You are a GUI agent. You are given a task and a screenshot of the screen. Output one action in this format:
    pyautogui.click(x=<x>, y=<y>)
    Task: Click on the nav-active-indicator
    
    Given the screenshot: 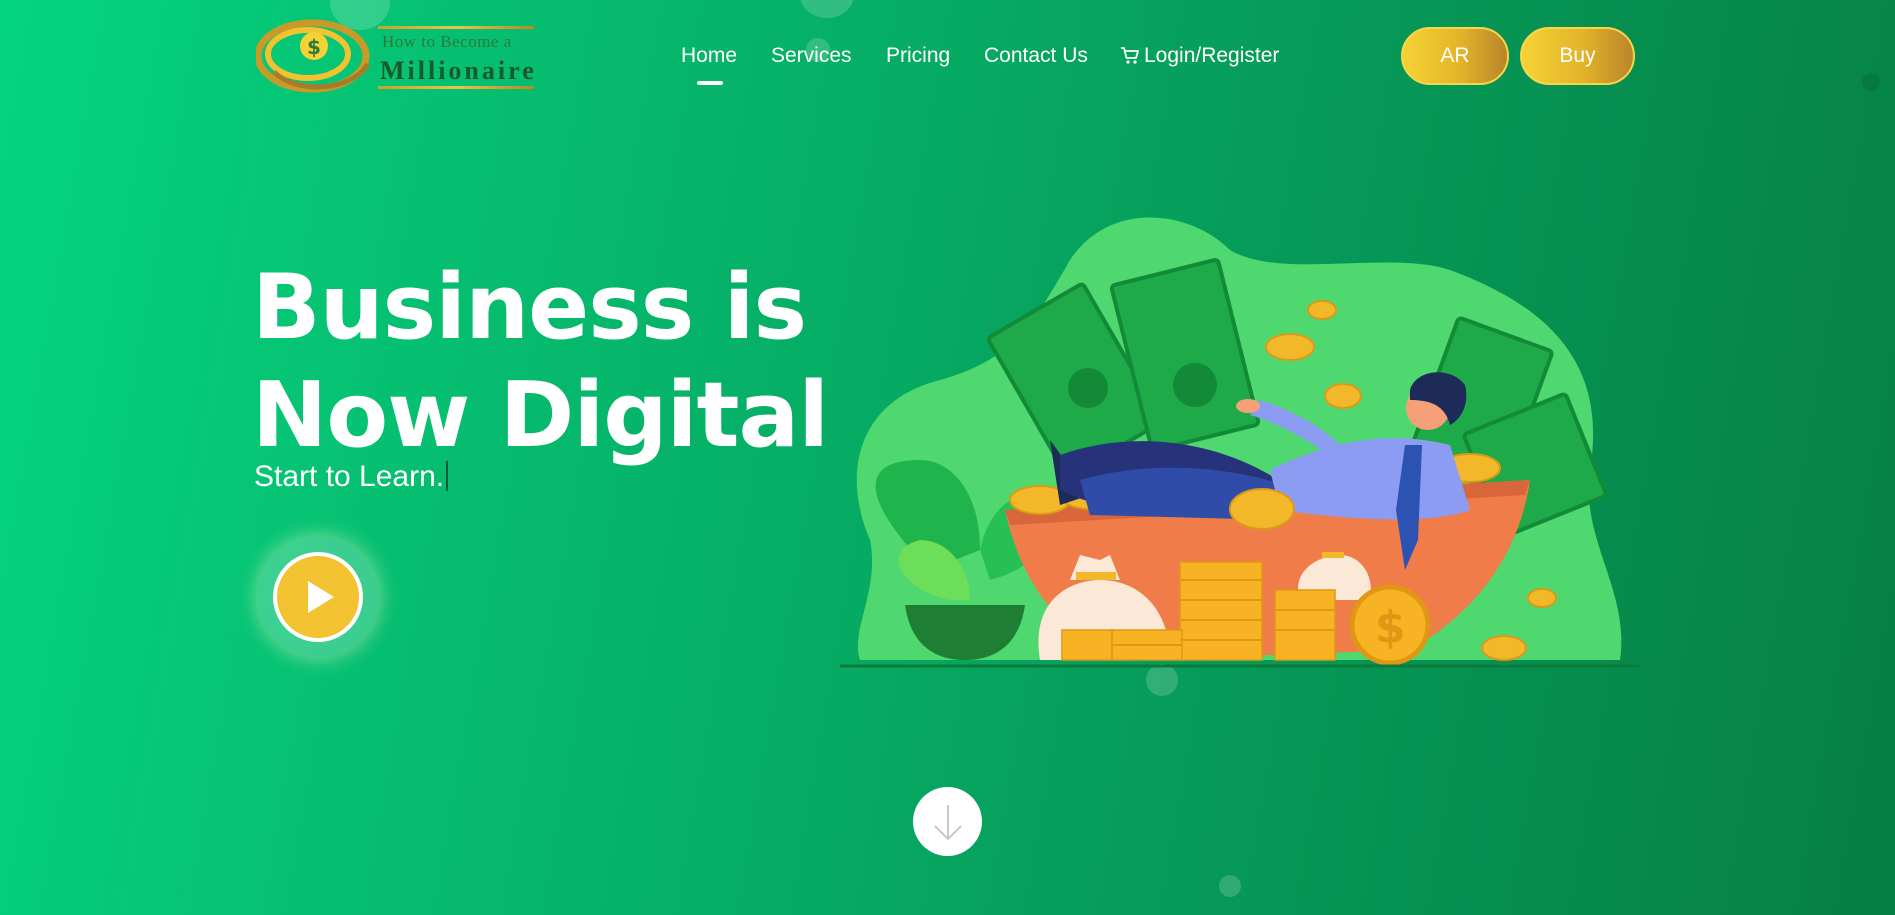 What is the action you would take?
    pyautogui.click(x=710, y=83)
    